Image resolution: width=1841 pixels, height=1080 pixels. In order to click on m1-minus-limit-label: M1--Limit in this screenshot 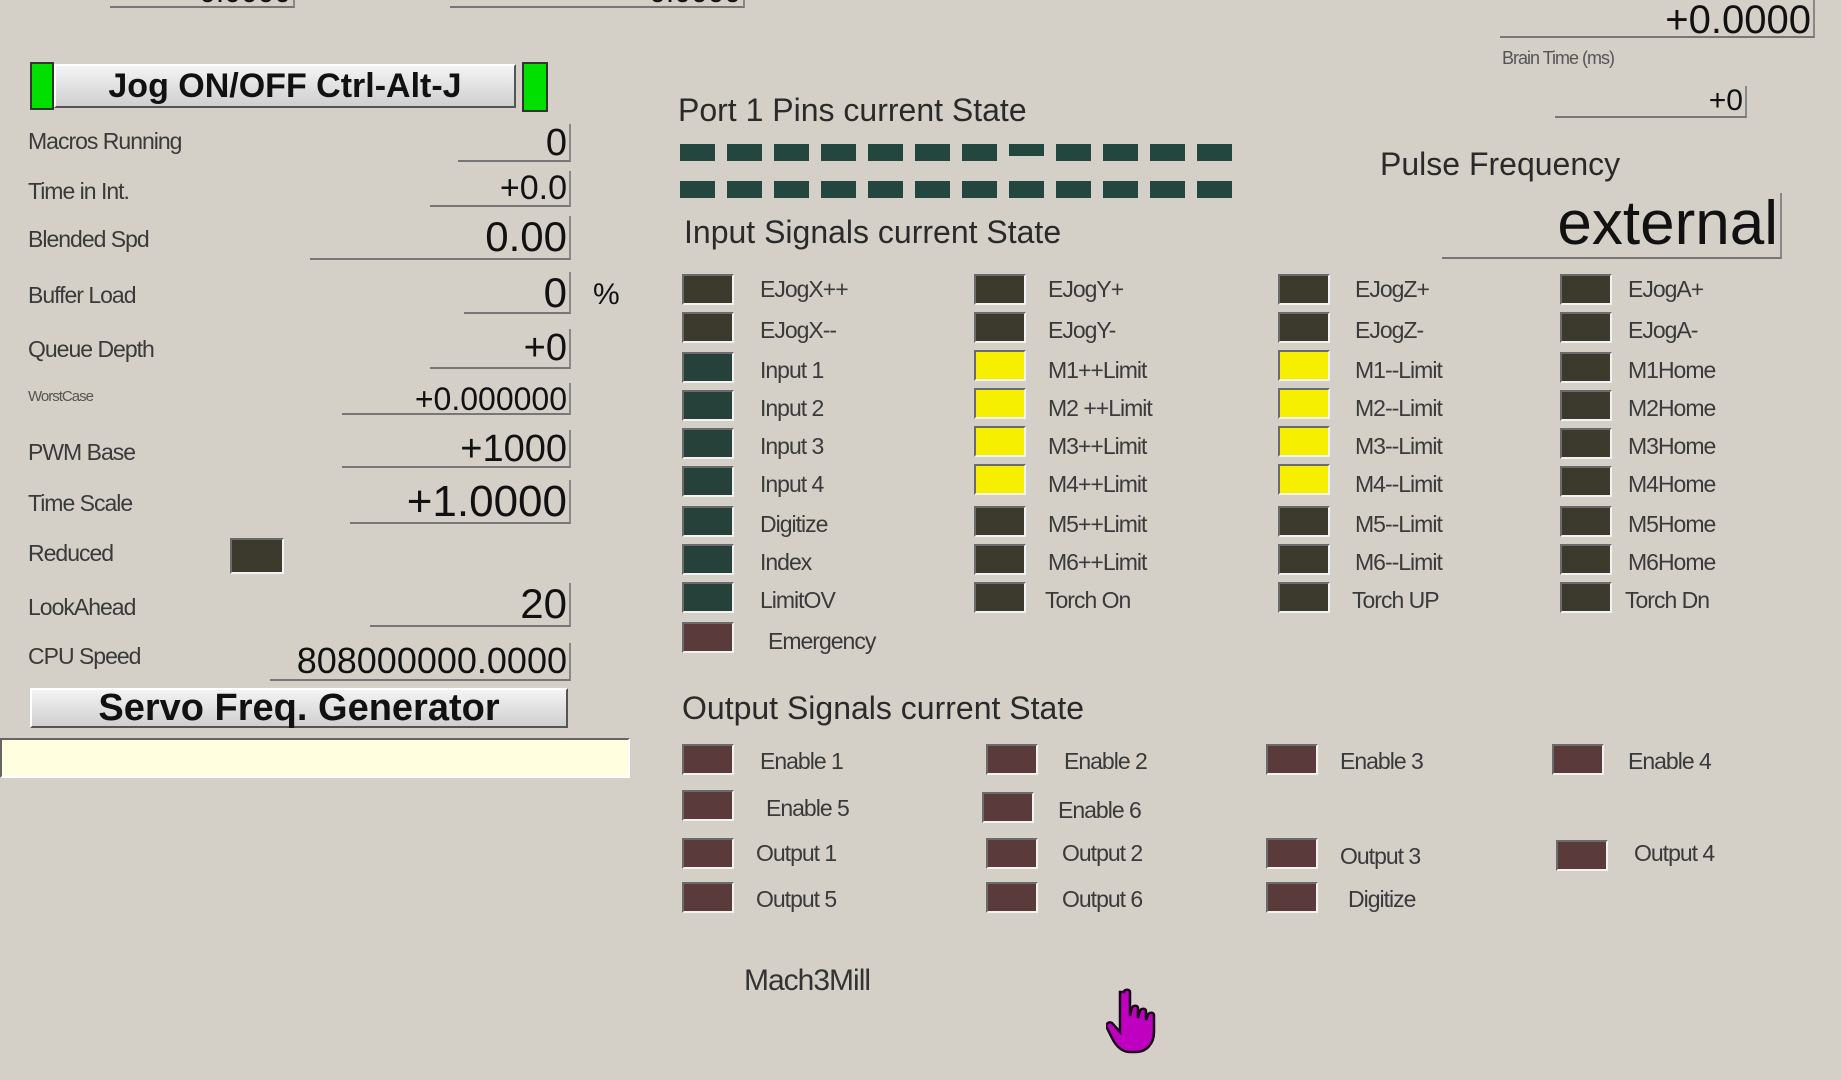, I will do `click(1399, 370)`.